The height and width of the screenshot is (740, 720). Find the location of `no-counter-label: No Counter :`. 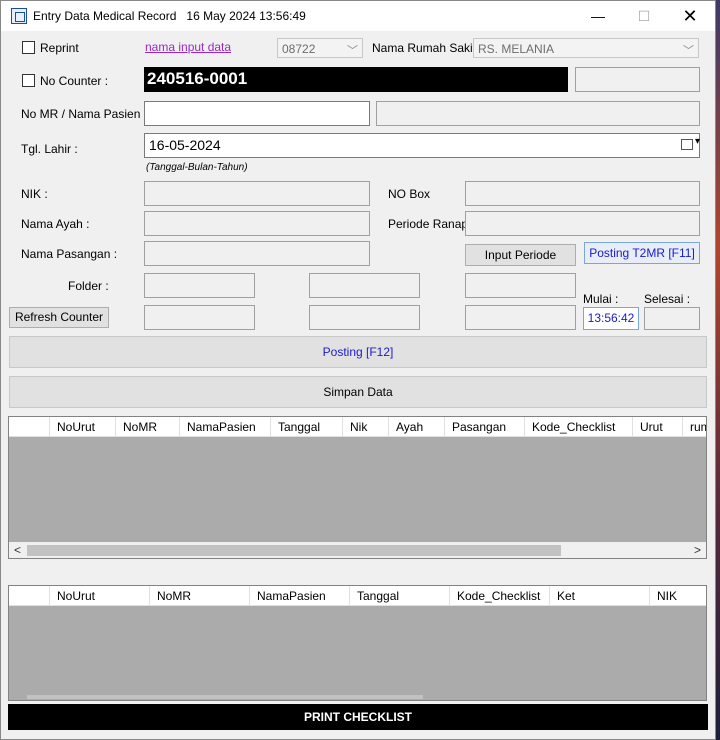

no-counter-label: No Counter : is located at coordinates (74, 81).